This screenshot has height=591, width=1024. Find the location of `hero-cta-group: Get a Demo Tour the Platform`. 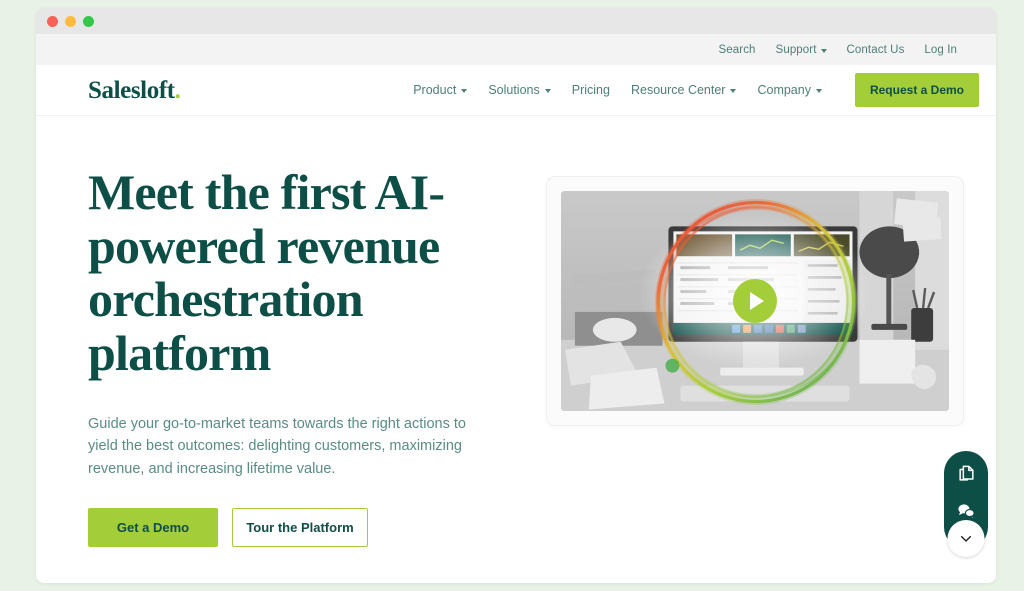

hero-cta-group: Get a Demo Tour the Platform is located at coordinates (298, 528).